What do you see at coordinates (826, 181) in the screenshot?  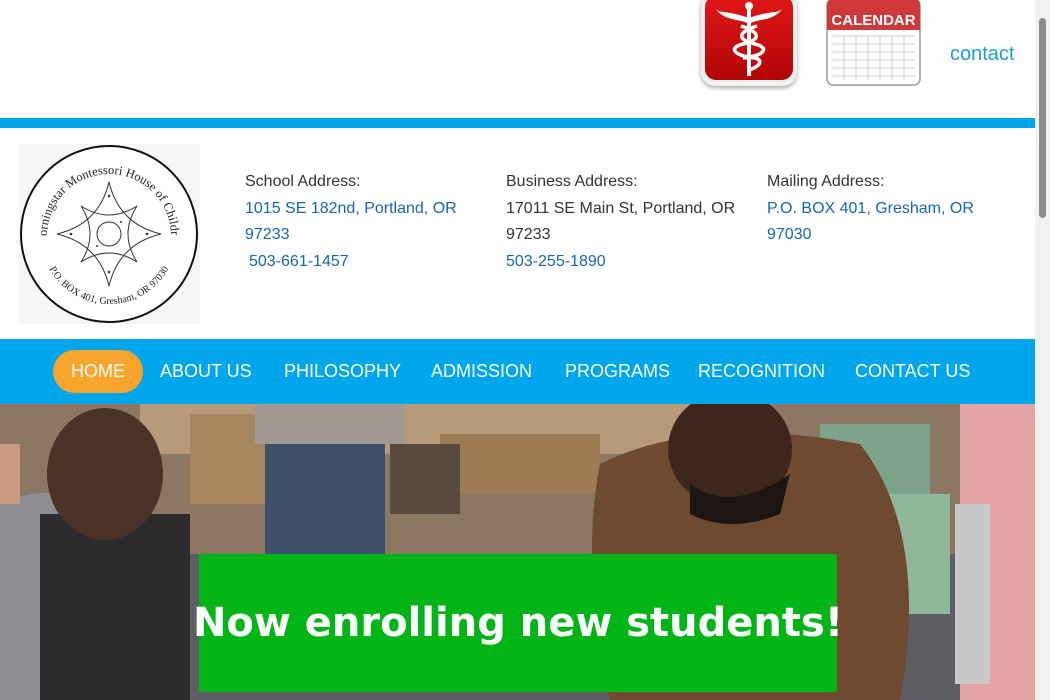 I see `mailing-address-label: Mailing Address:` at bounding box center [826, 181].